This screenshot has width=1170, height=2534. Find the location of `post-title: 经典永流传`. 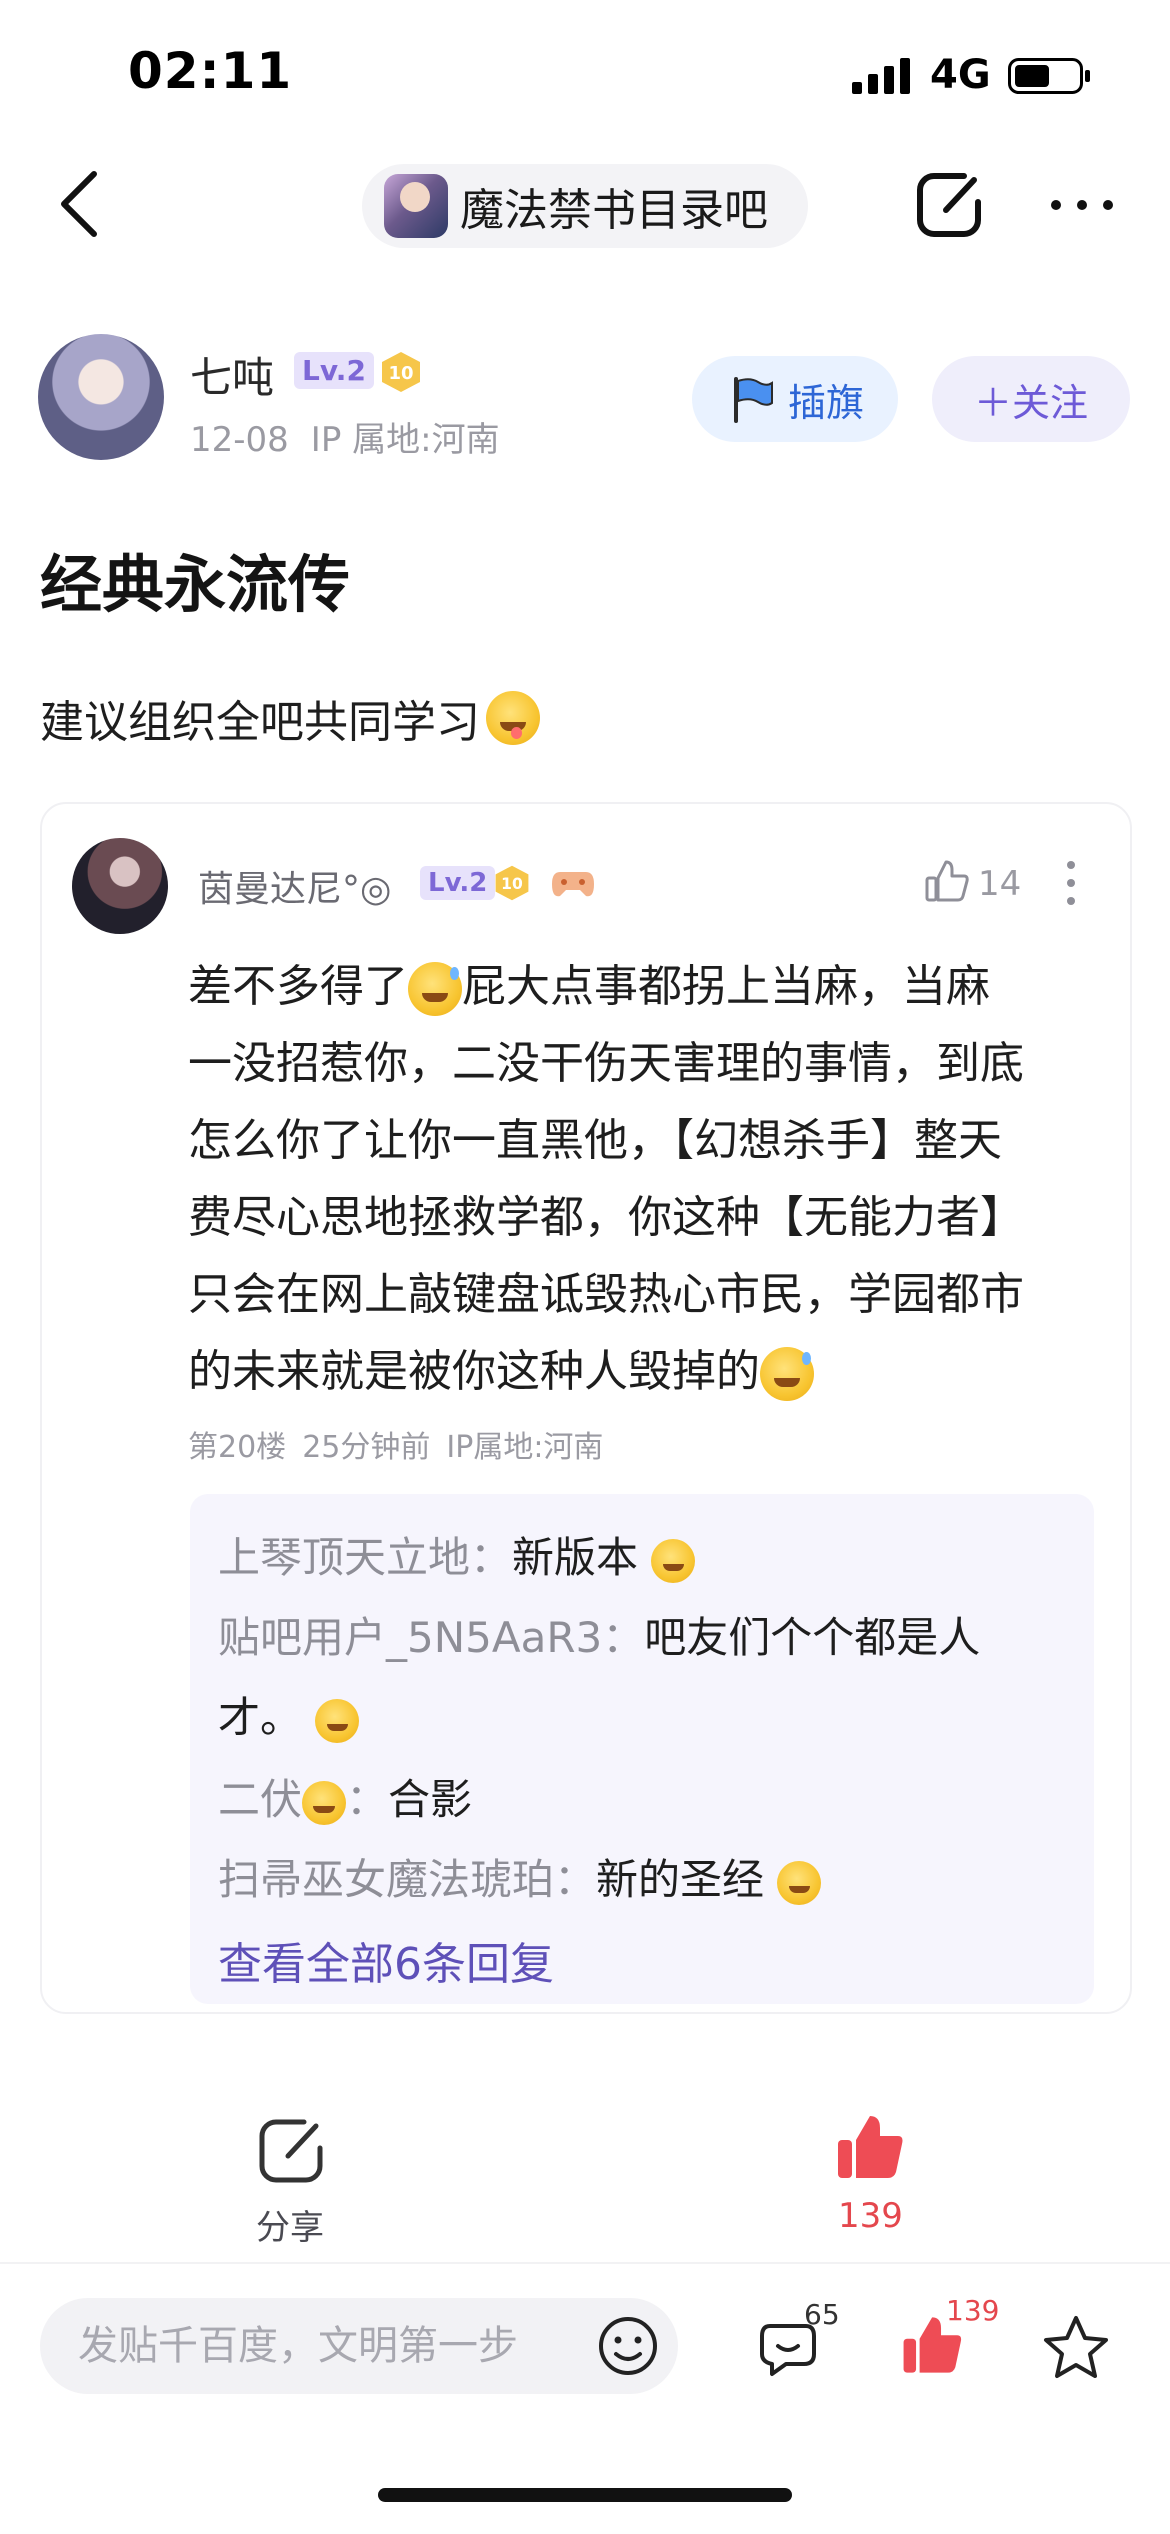

post-title: 经典永流传 is located at coordinates (195, 584).